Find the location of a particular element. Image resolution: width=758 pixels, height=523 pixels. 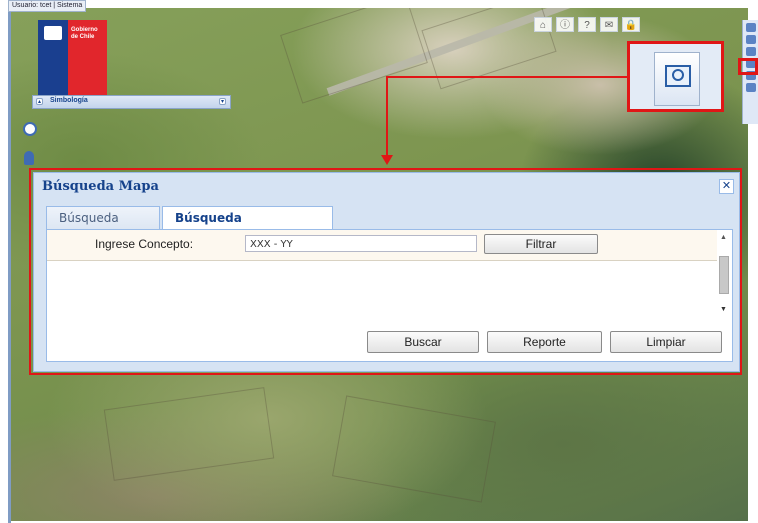

logo-text: Gobierno de Chile is located at coordinates (84, 33).